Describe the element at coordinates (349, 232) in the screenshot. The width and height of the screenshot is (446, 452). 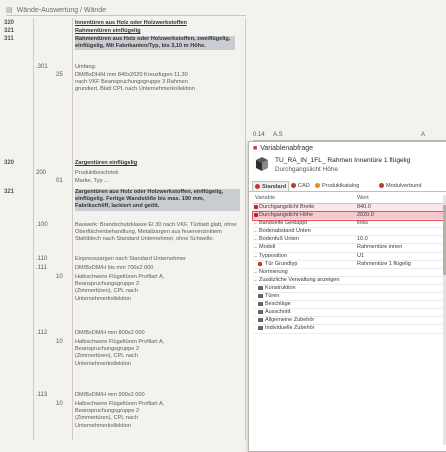
I see `property-row: – Bodenabstand Unten` at that location.